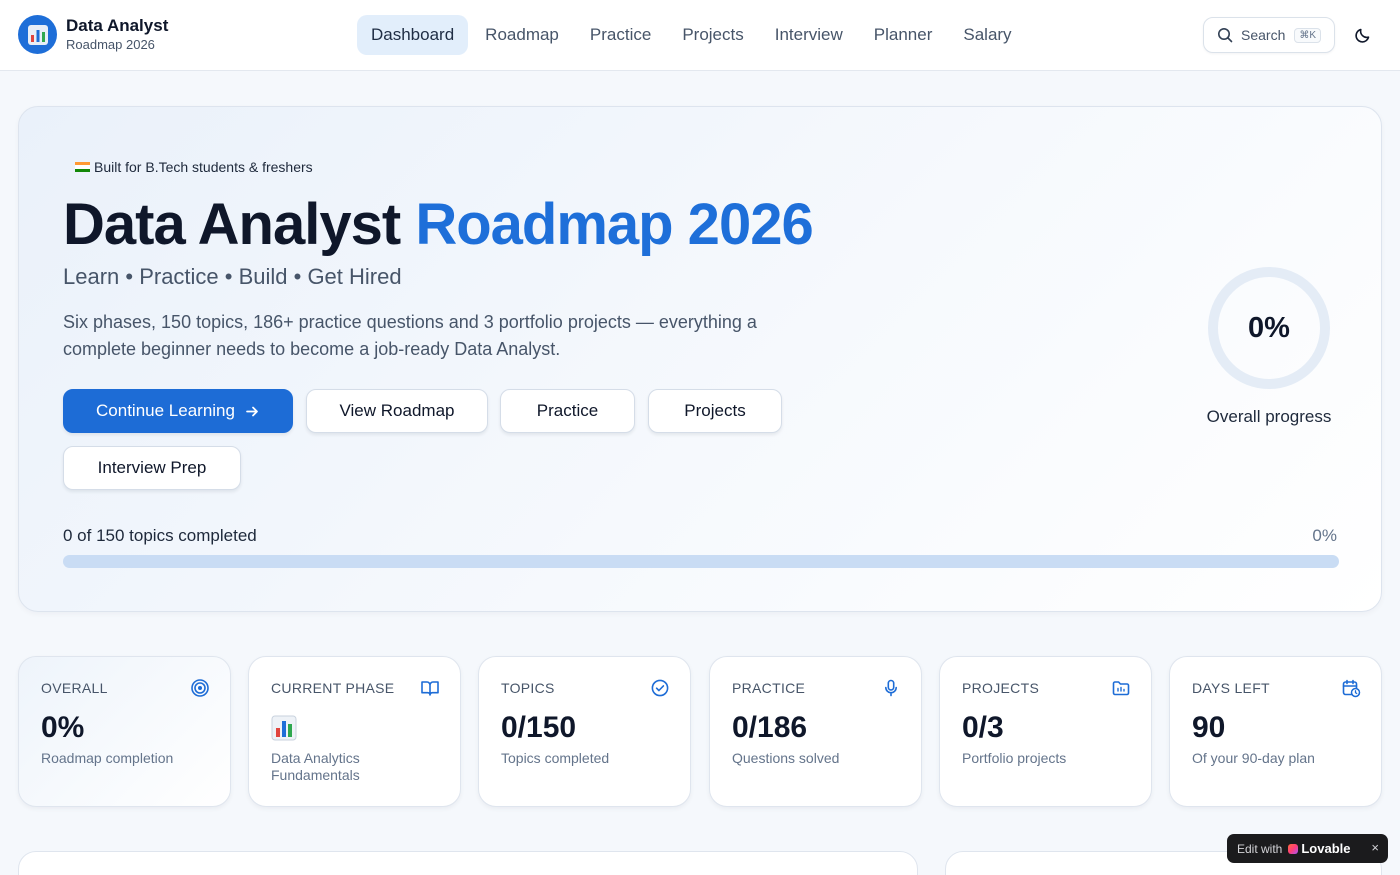 The image size is (1400, 875). What do you see at coordinates (1121, 688) in the screenshot?
I see `folder-icon` at bounding box center [1121, 688].